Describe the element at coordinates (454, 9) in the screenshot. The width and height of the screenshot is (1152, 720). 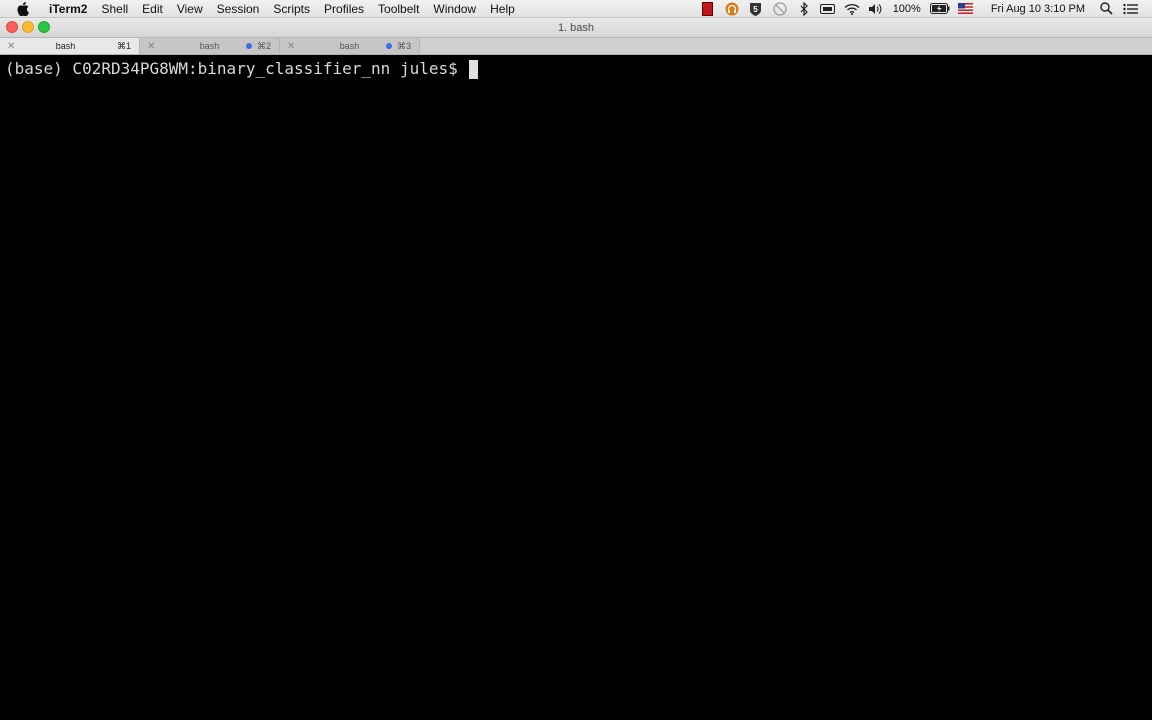
I see `menu-window: Window` at that location.